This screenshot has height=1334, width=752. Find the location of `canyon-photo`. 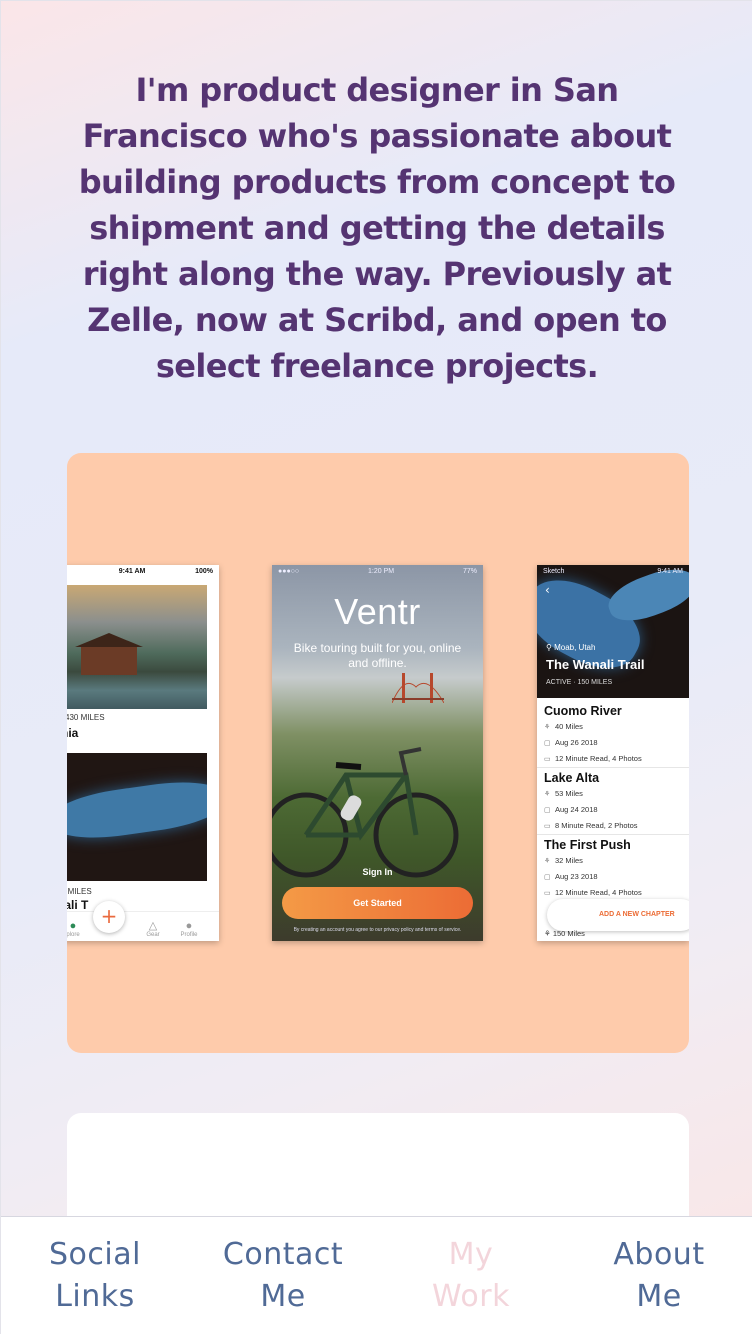

canyon-photo is located at coordinates (137, 817).